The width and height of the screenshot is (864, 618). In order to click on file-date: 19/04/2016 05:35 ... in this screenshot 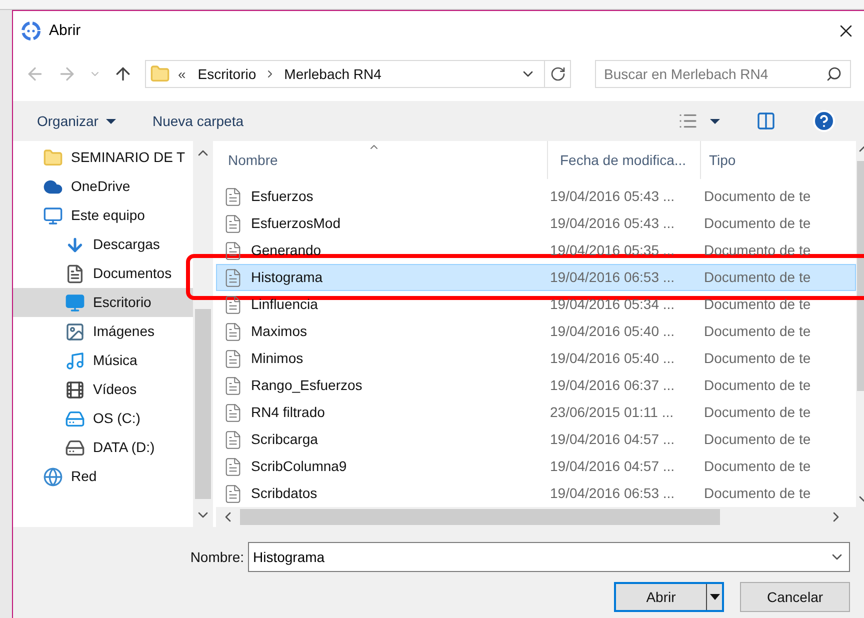, I will do `click(612, 250)`.